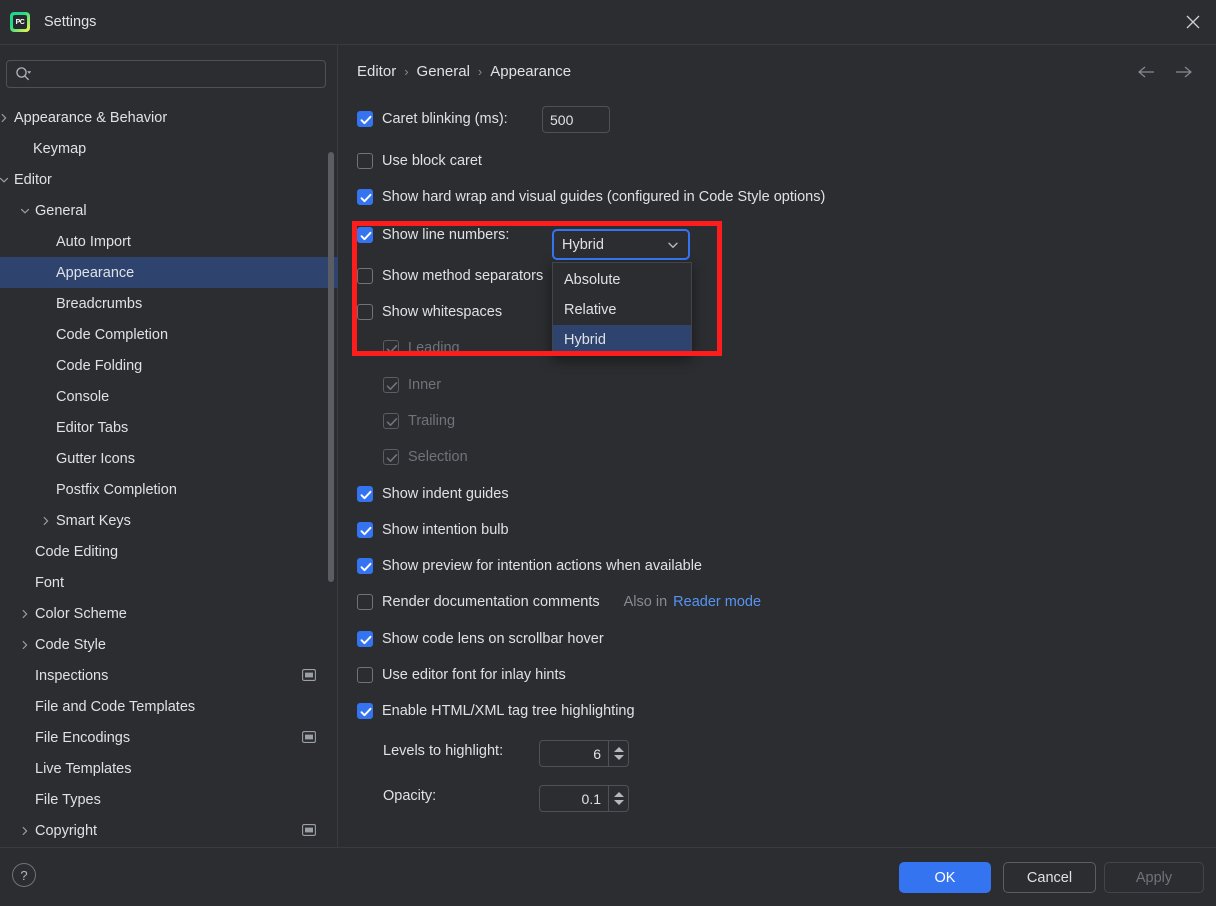  I want to click on sidebar-item-editor: Editor, so click(169, 179).